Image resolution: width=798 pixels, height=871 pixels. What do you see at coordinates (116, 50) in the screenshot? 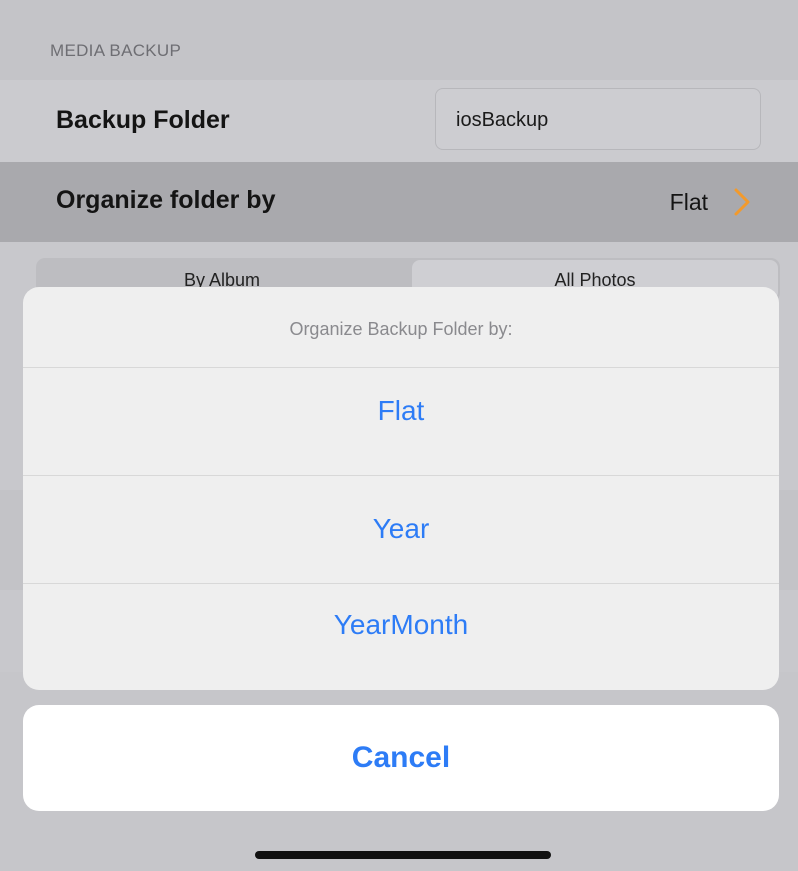
I see `section-header-label: MEDIA BACKUP` at bounding box center [116, 50].